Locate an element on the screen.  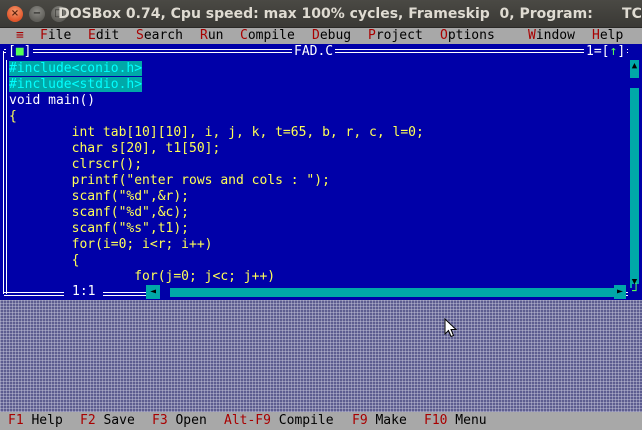
code-line: for(j=0; j<c; j++) is located at coordinates (216, 277).